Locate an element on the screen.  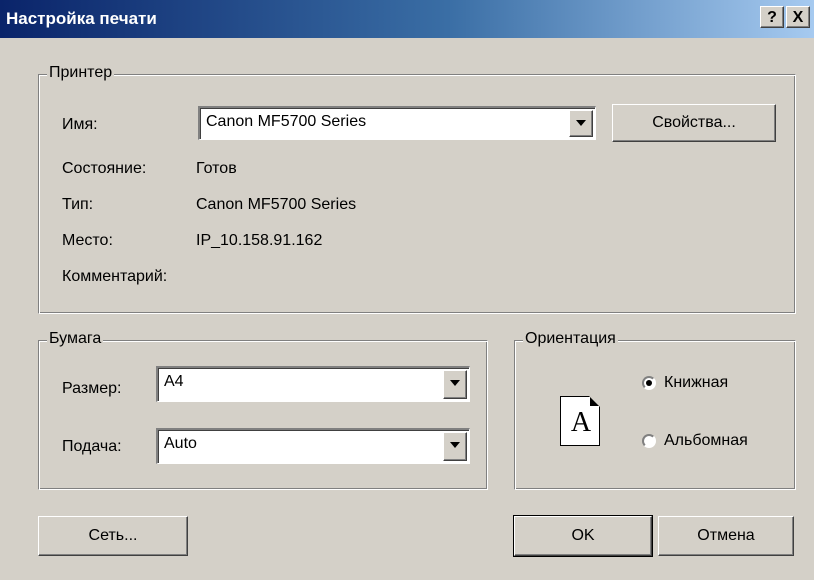
printer-group-legend: Принтер is located at coordinates (81, 73).